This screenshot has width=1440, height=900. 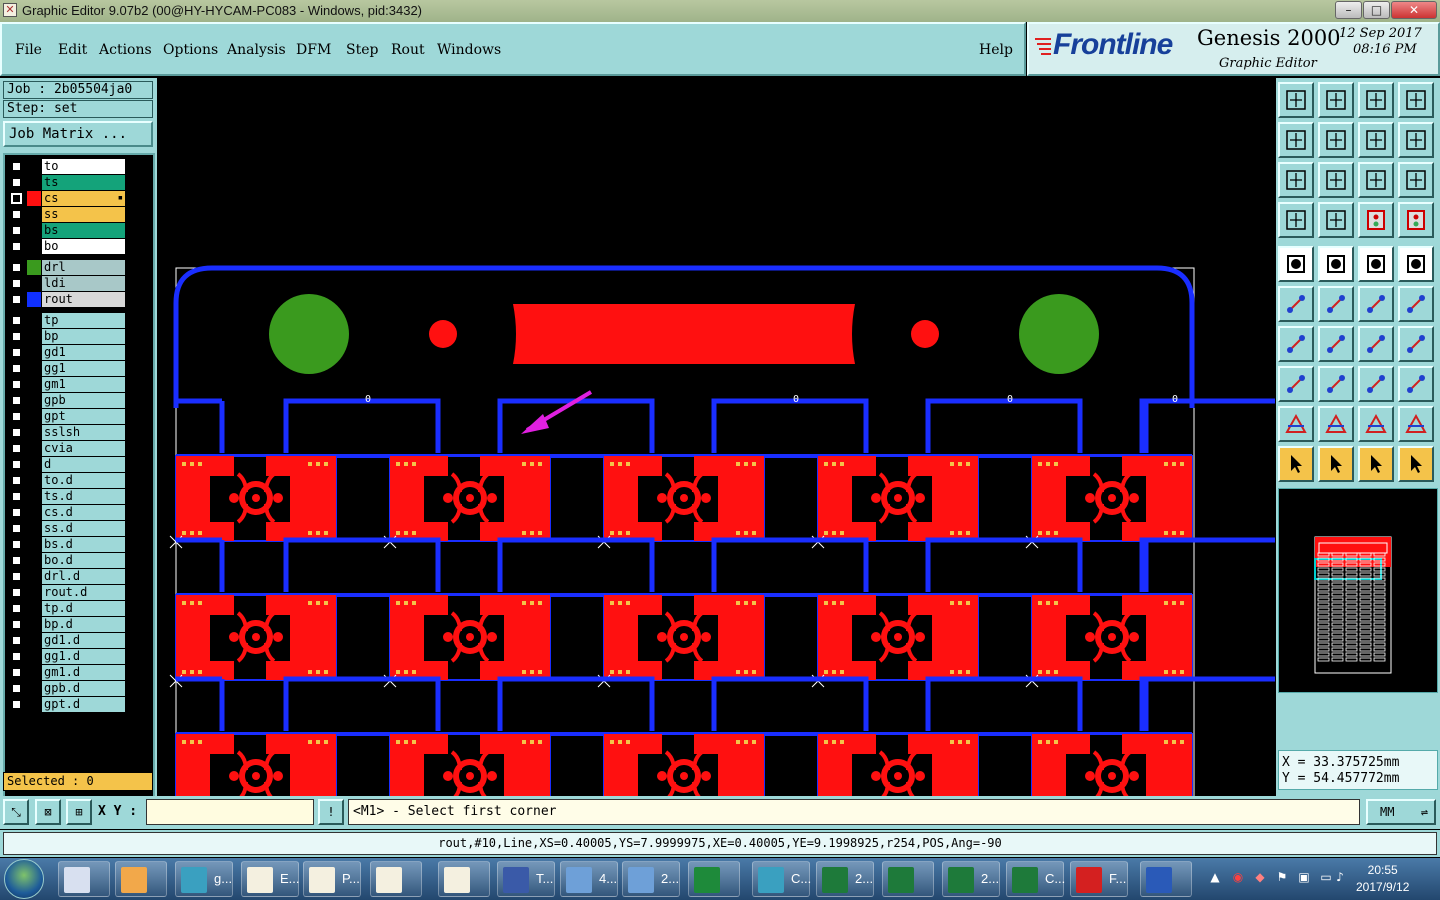 What do you see at coordinates (66, 672) in the screenshot?
I see `layer-row-gm1-d: gm1.d` at bounding box center [66, 672].